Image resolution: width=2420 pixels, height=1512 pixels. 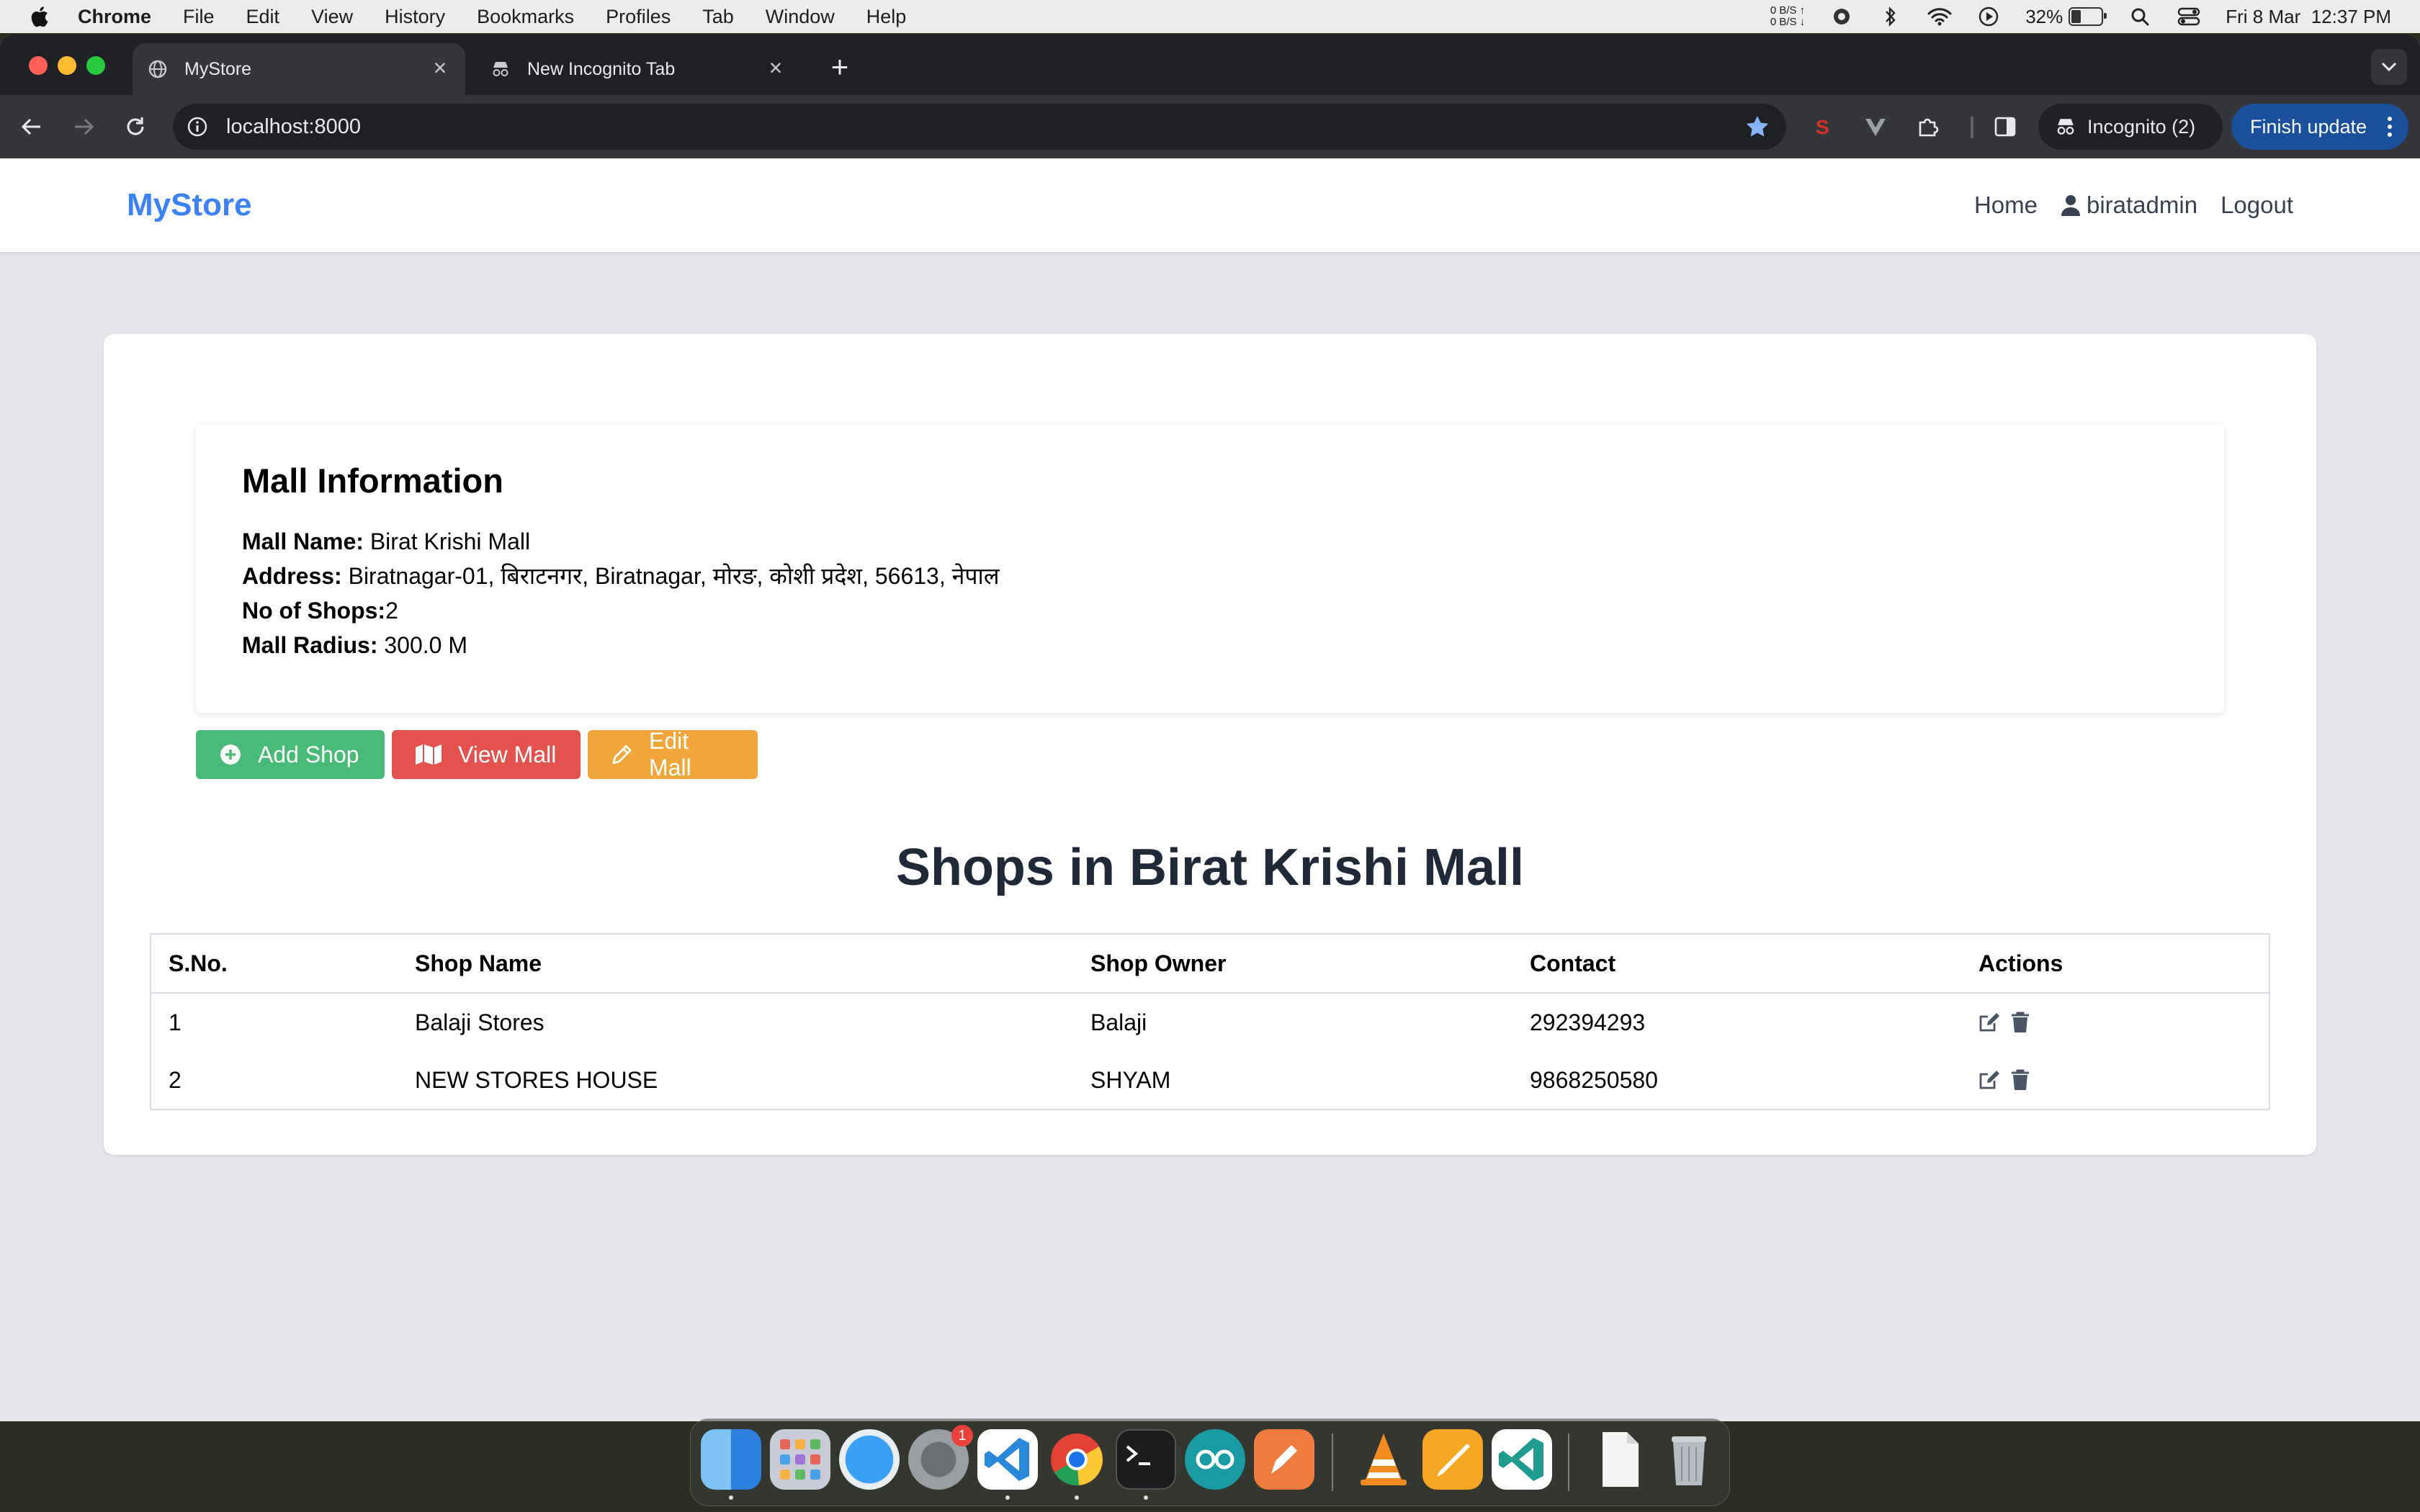 What do you see at coordinates (2390, 127) in the screenshot?
I see `more-vert-icon` at bounding box center [2390, 127].